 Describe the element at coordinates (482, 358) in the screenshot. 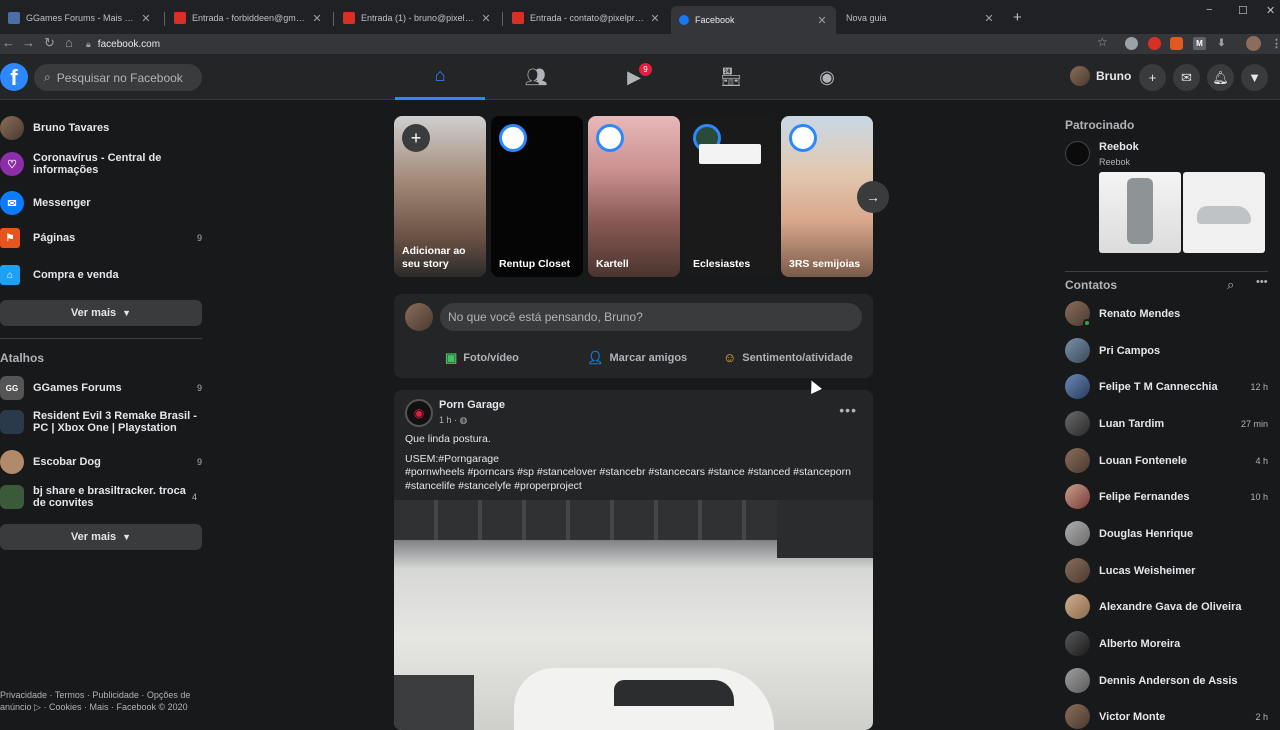

I see `photo-video-button: ▣ Foto/vídeo` at that location.